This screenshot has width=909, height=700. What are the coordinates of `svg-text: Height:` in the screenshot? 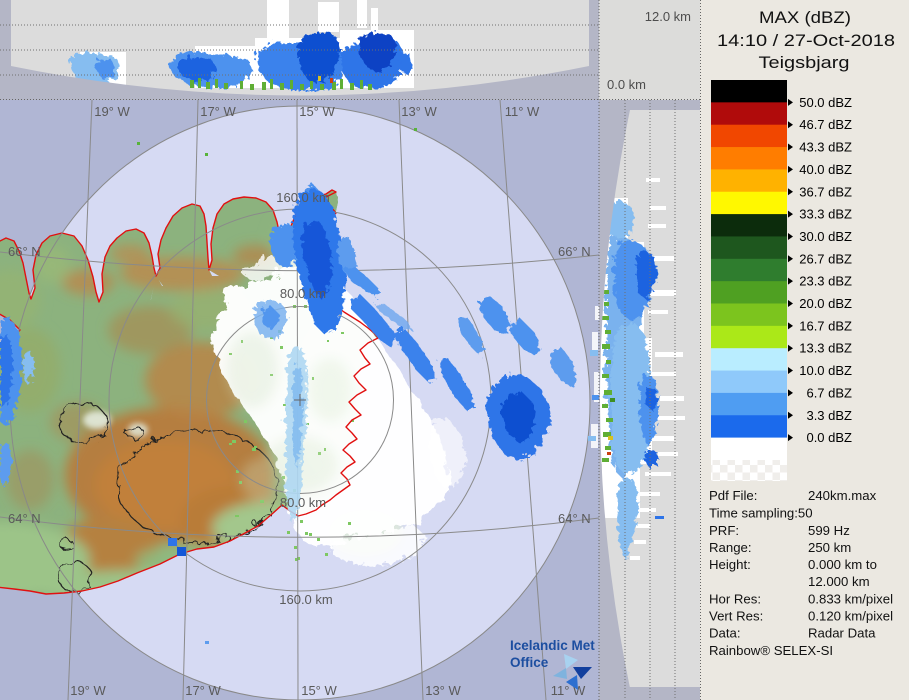 It's located at (730, 564).